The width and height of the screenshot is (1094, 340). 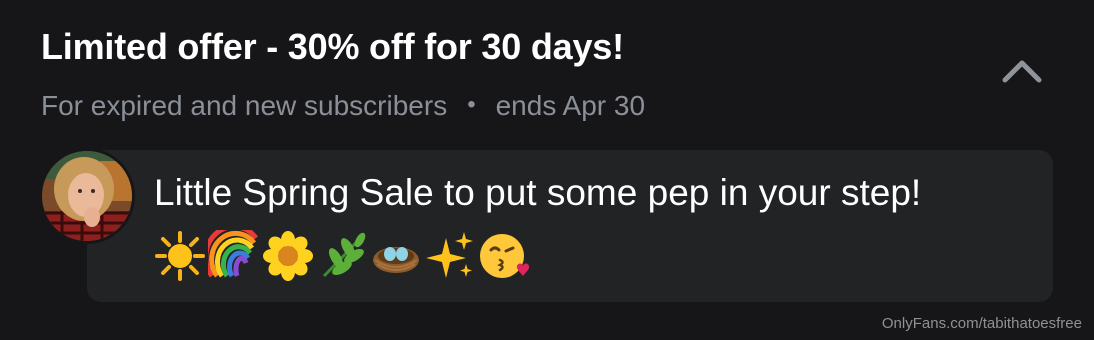 What do you see at coordinates (981, 323) in the screenshot?
I see `watermark: OnlyFans.com/tabithatoesfree` at bounding box center [981, 323].